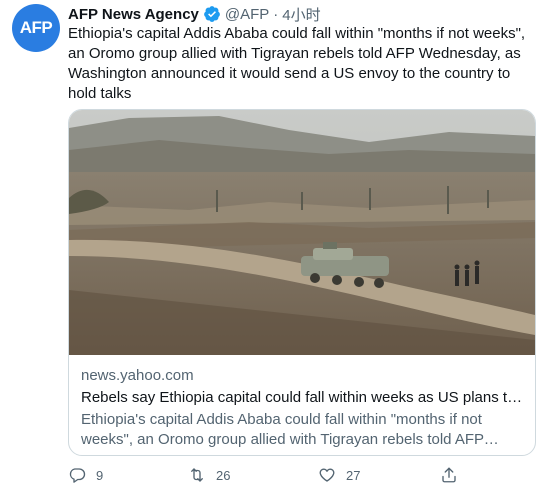 This screenshot has width=550, height=494. I want to click on avatar: AFP, so click(36, 28).